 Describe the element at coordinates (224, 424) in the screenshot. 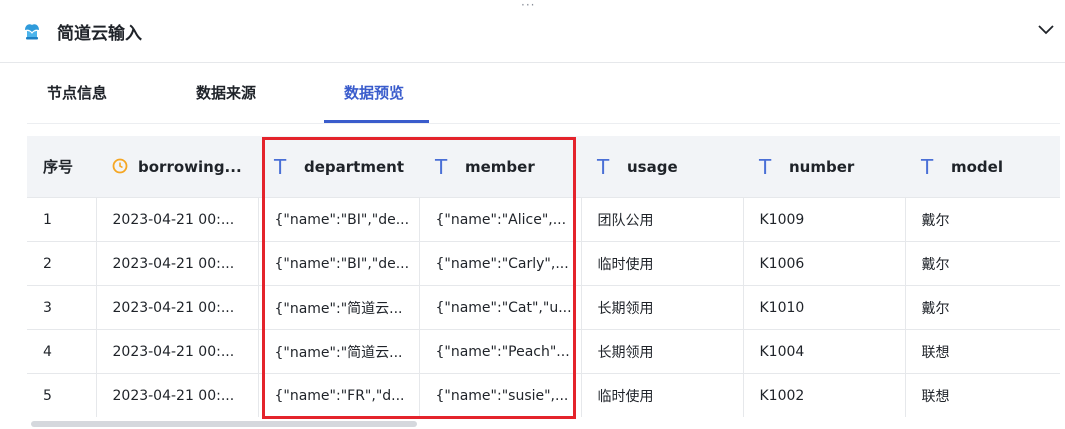

I see `horizontal-scrollbar` at that location.